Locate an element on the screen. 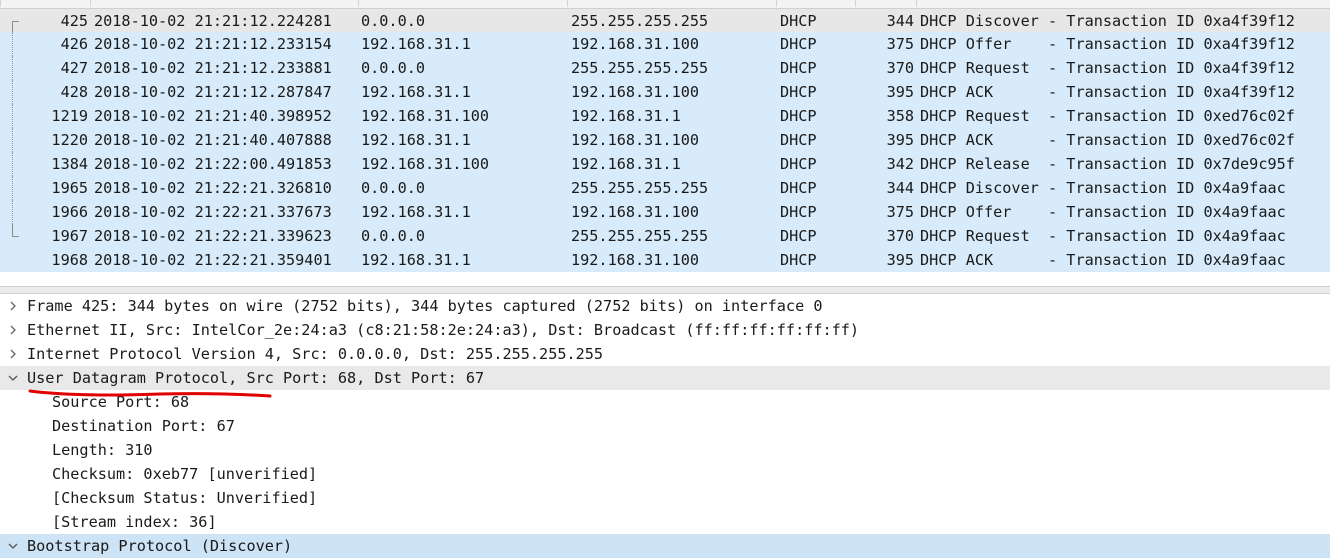  tree-node-label: [Checksum Status: Unverified] is located at coordinates (185, 498).